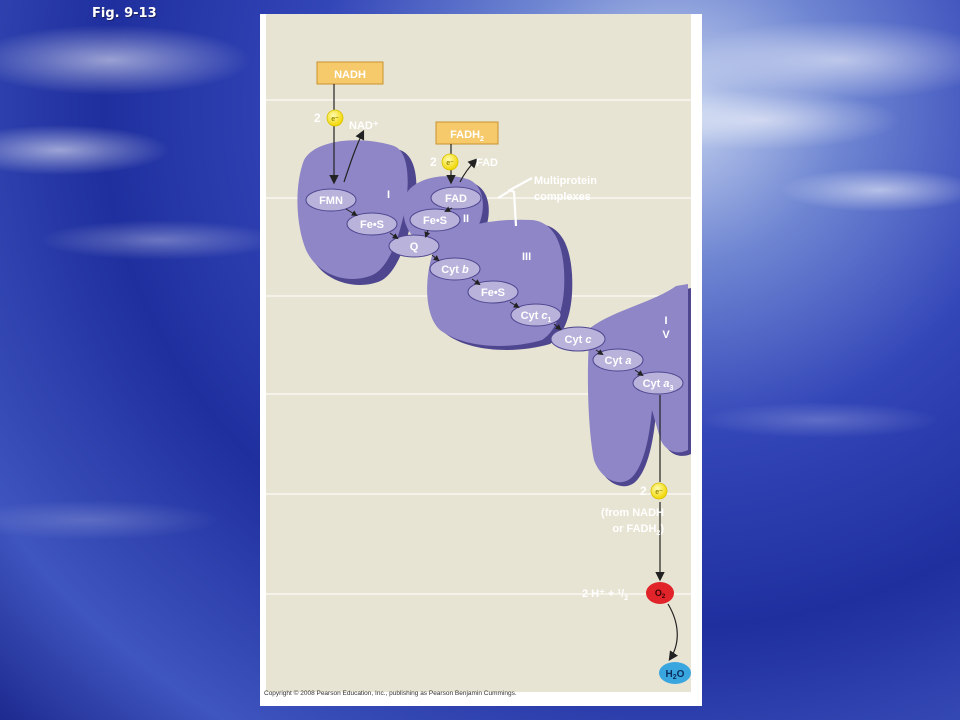 The height and width of the screenshot is (720, 960). I want to click on electron-symbol-1: e⁻, so click(335, 119).